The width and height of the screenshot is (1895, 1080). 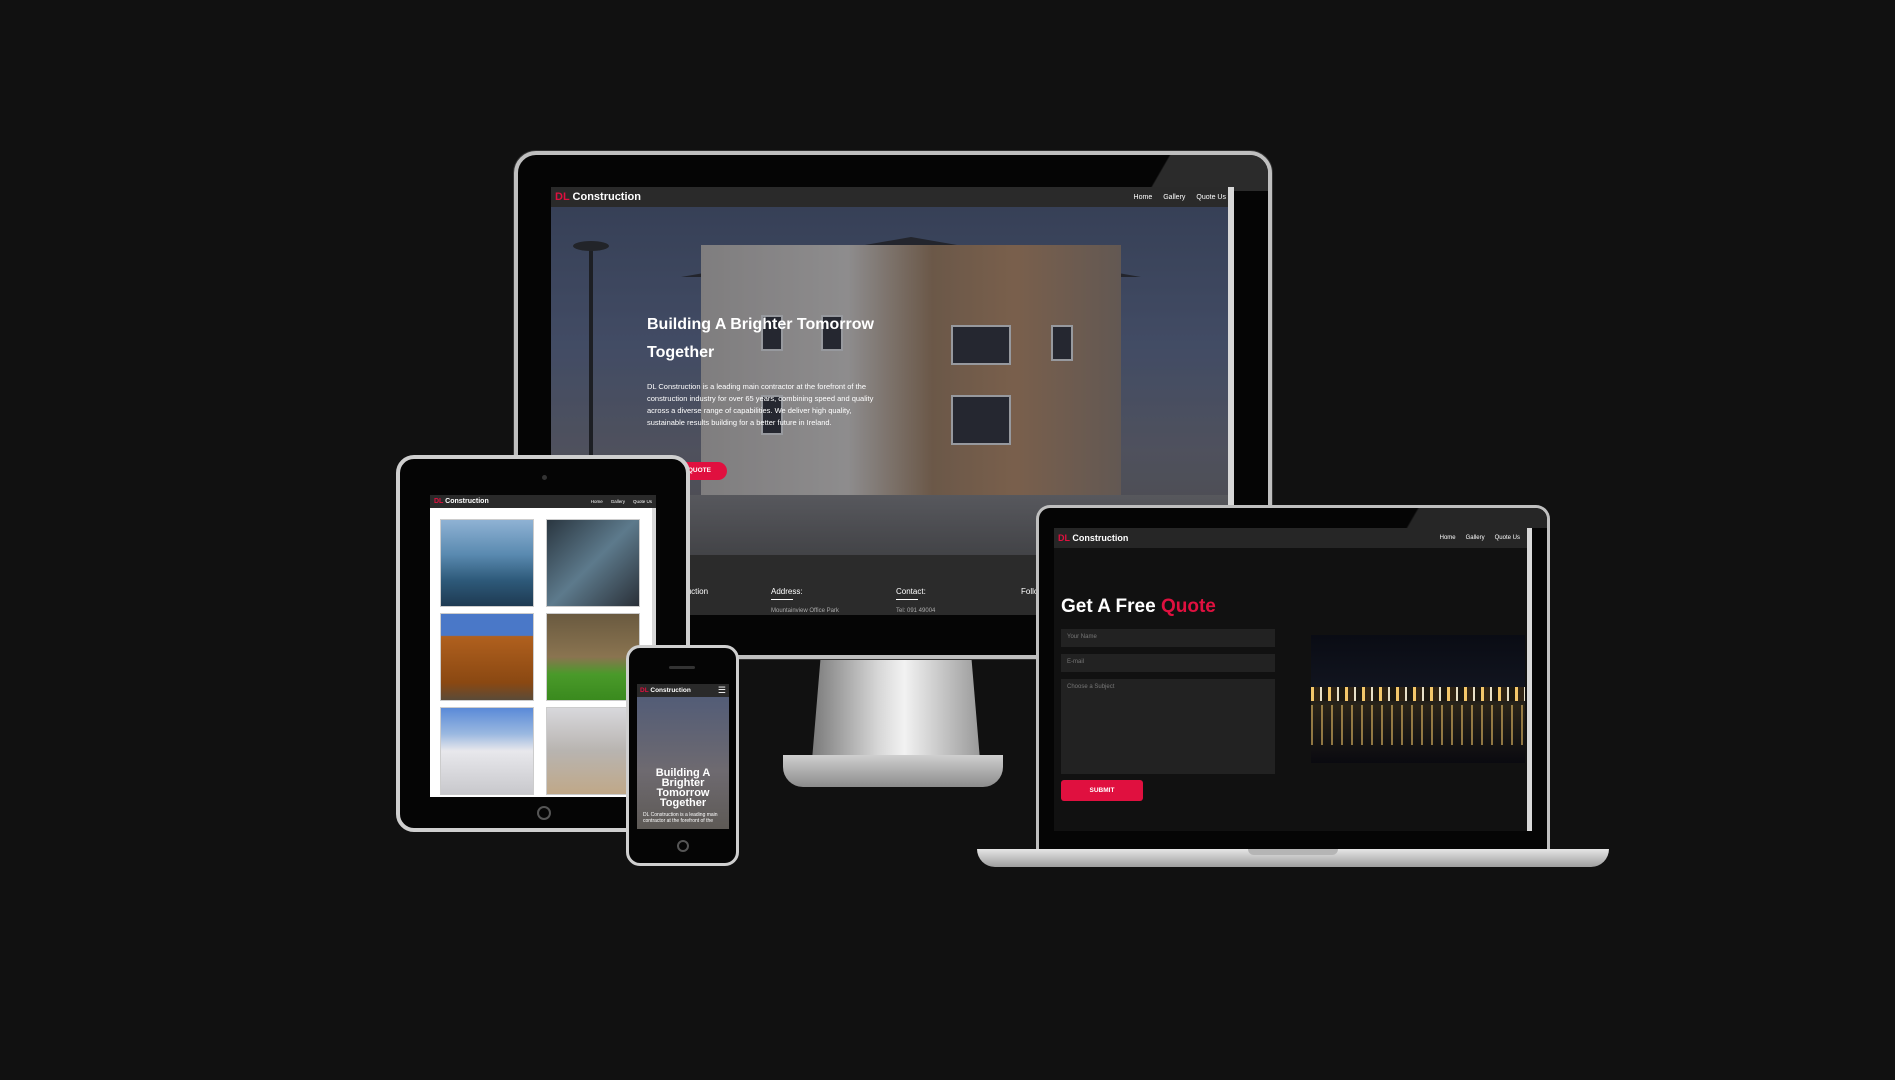 What do you see at coordinates (722, 690) in the screenshot?
I see `hamburger-menu-icon: ☰` at bounding box center [722, 690].